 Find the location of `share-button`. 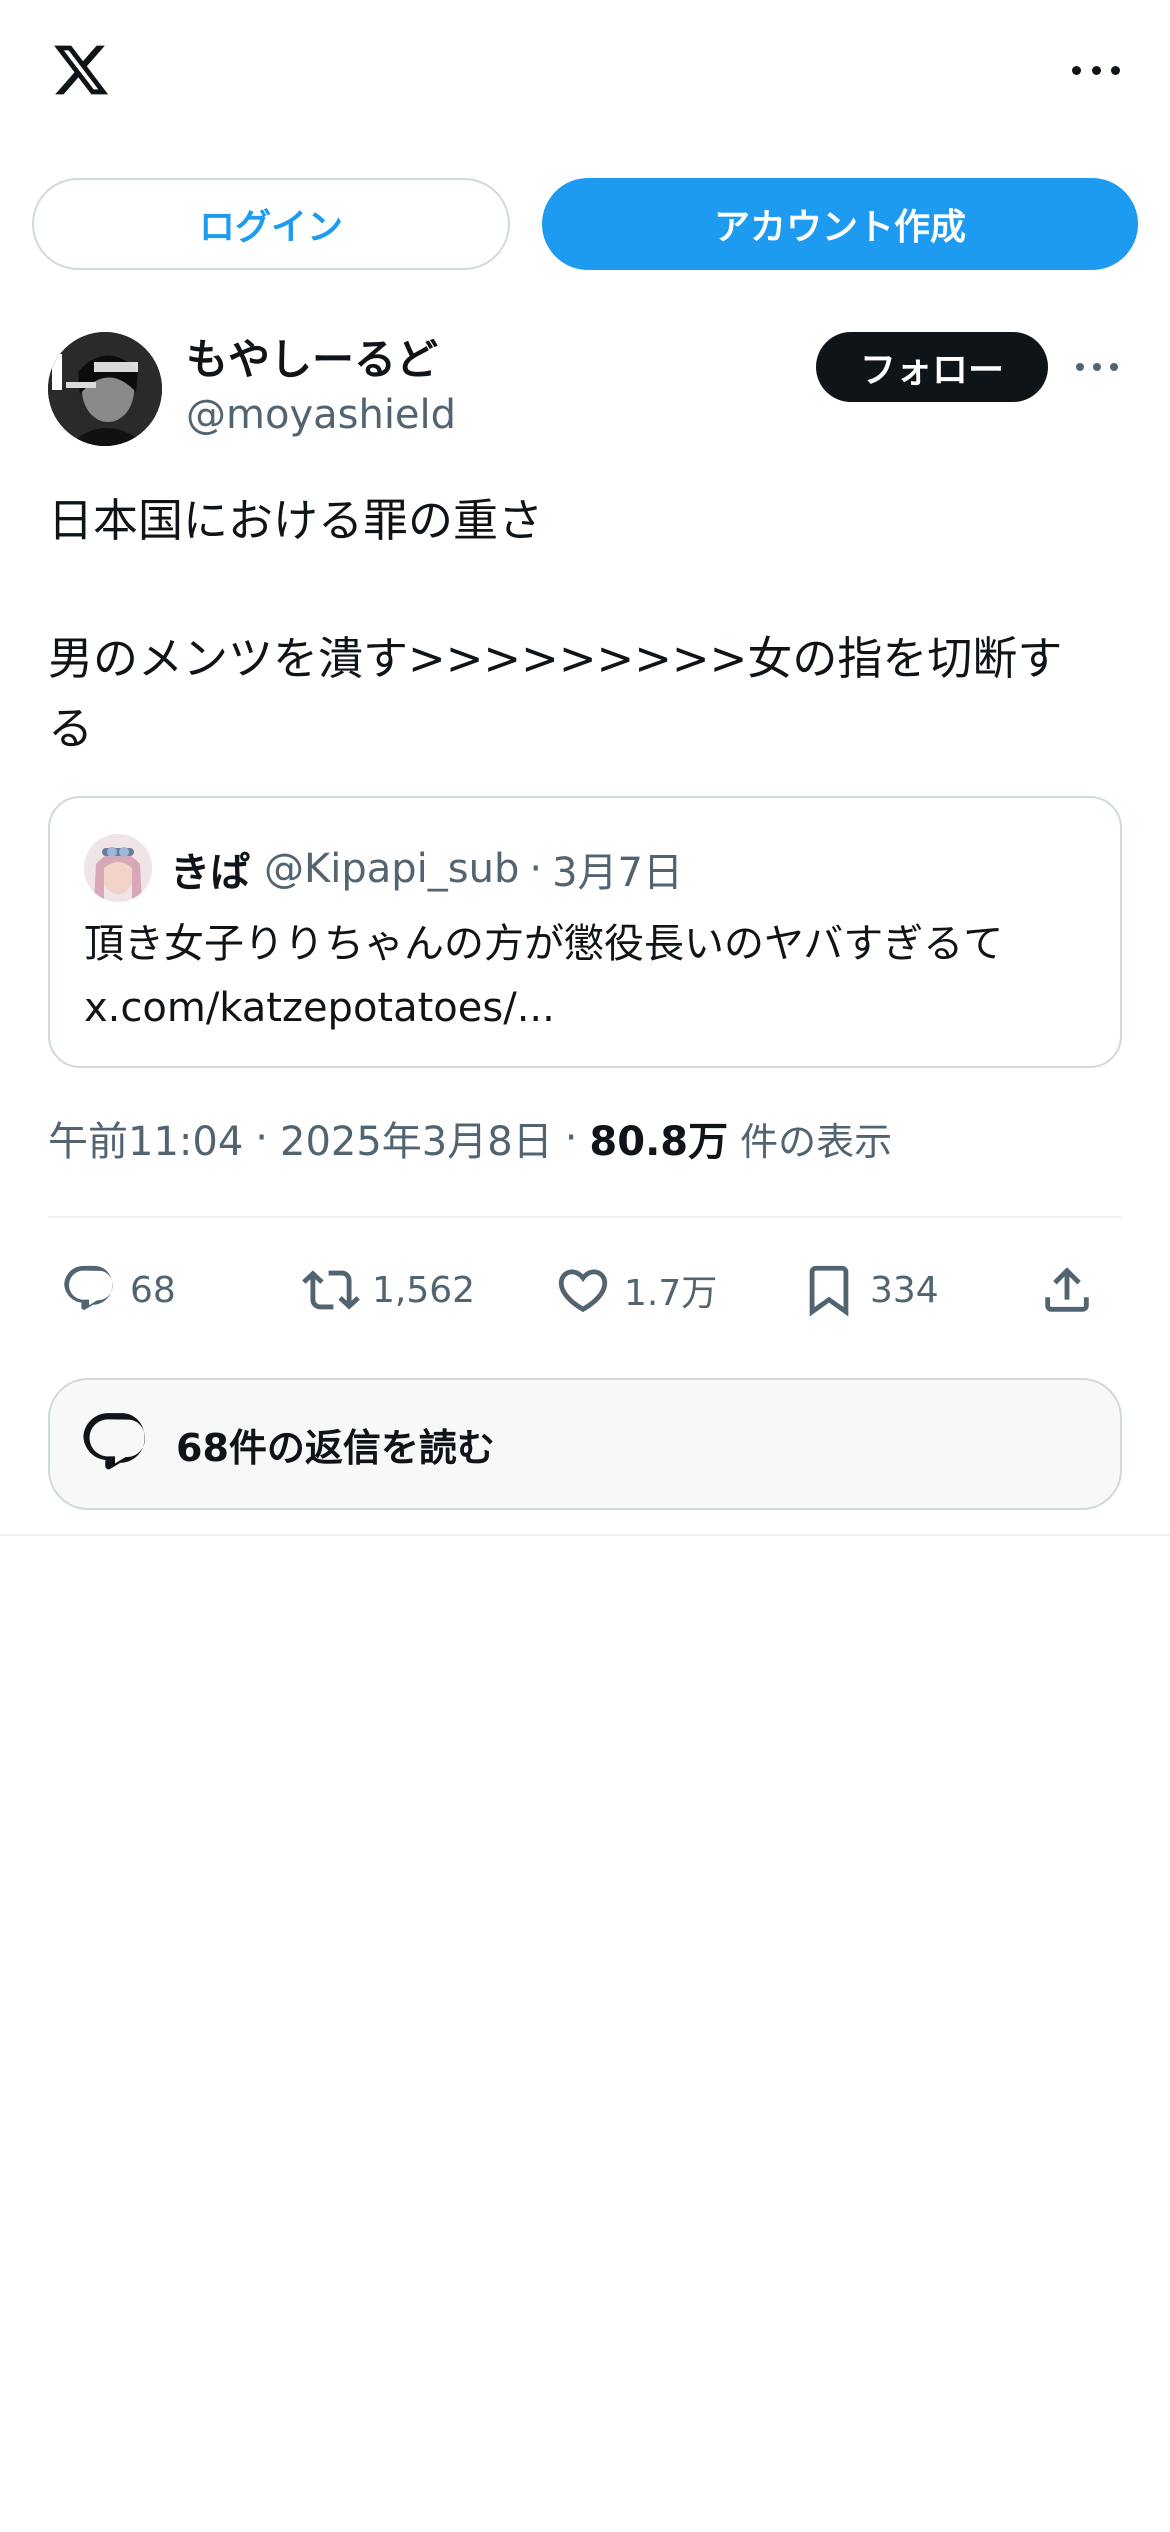

share-button is located at coordinates (1067, 1290).